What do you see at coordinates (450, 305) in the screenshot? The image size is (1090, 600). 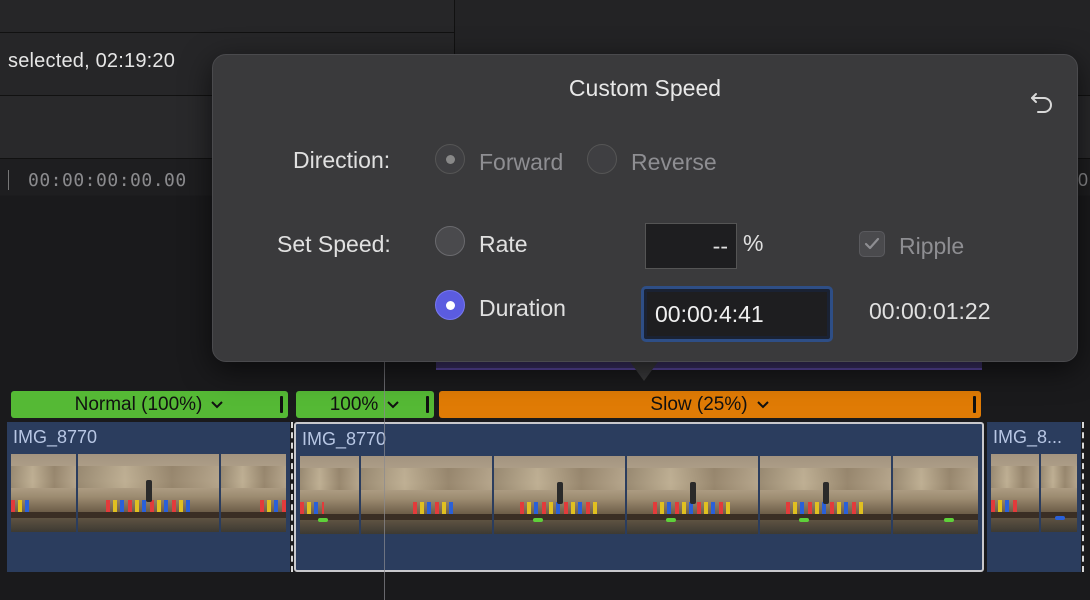 I see `duration-radio` at bounding box center [450, 305].